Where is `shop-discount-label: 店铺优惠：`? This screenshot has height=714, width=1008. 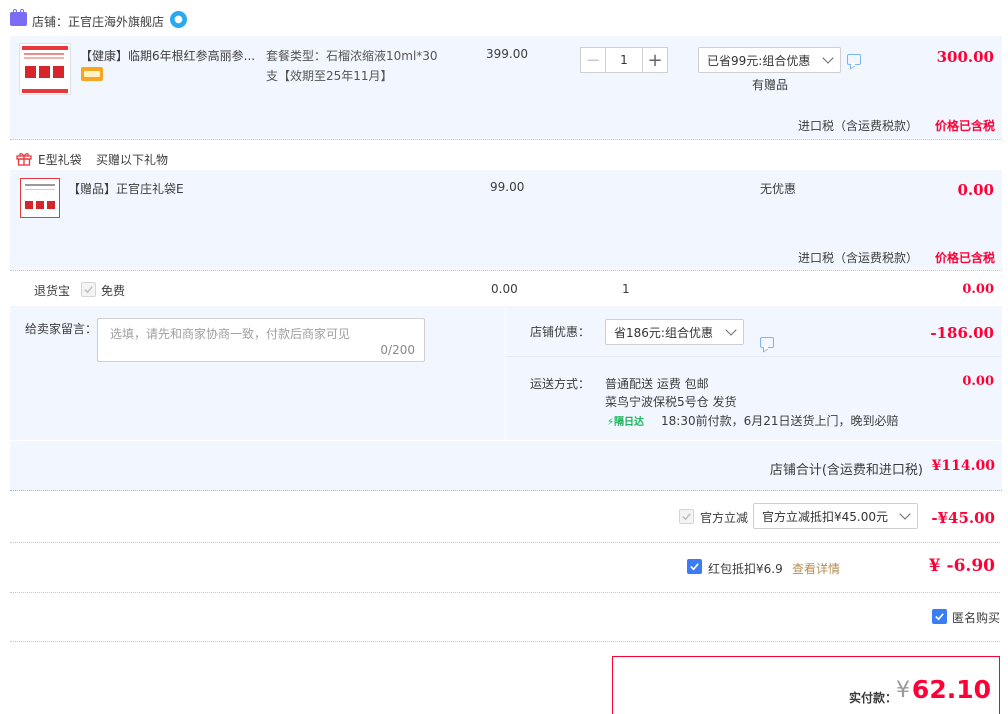
shop-discount-label: 店铺优惠： is located at coordinates (560, 332).